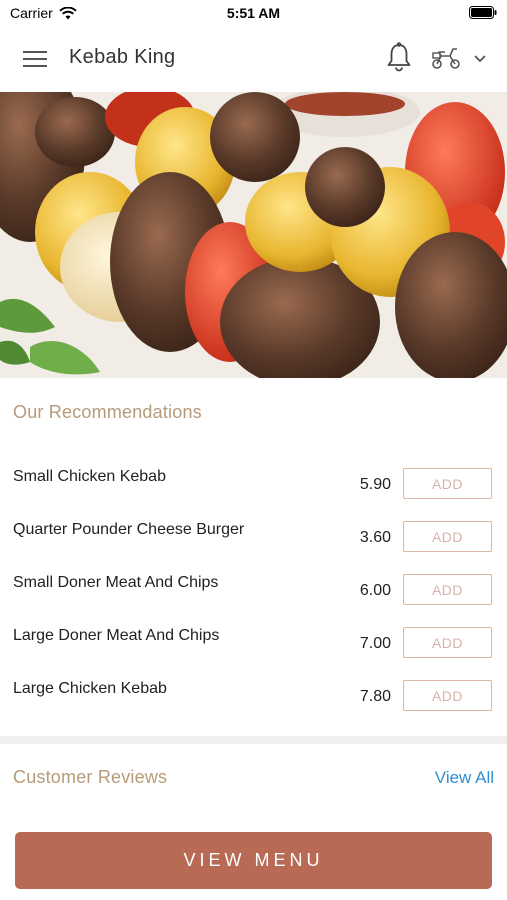  Describe the element at coordinates (464, 778) in the screenshot. I see `view-all-link: View All` at that location.